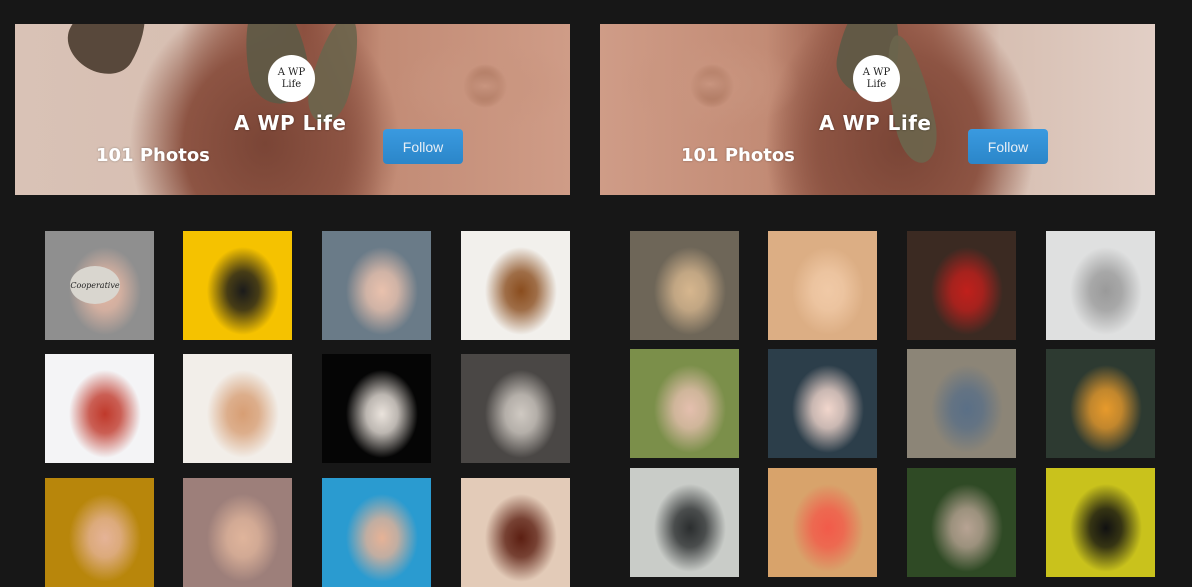  Describe the element at coordinates (110, 55) in the screenshot. I see `leaf-decoration` at that location.